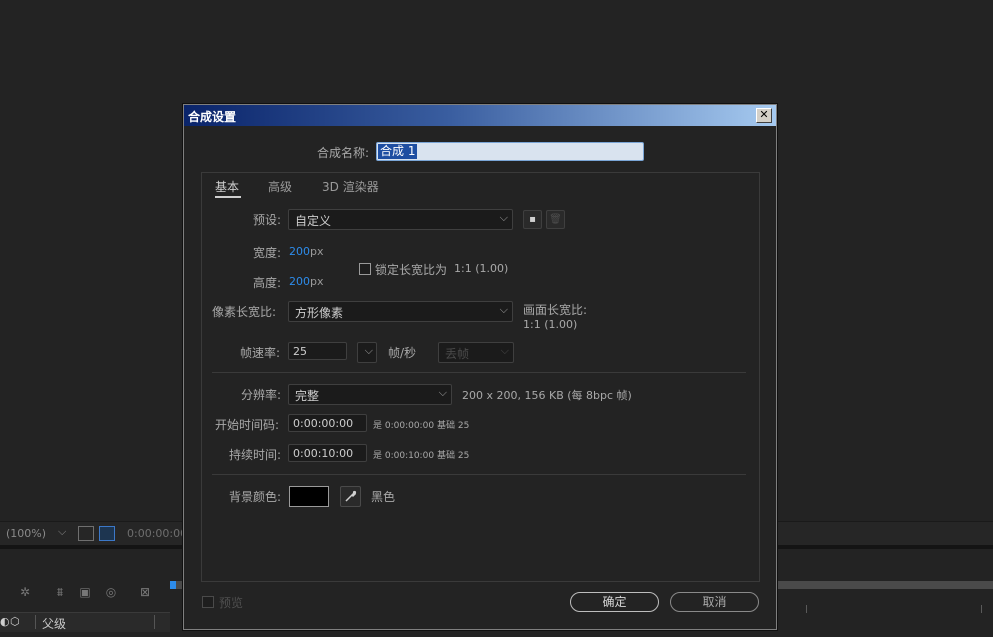 This screenshot has height=637, width=993. I want to click on start-timecode-input: 0:00:00:00, so click(327, 423).